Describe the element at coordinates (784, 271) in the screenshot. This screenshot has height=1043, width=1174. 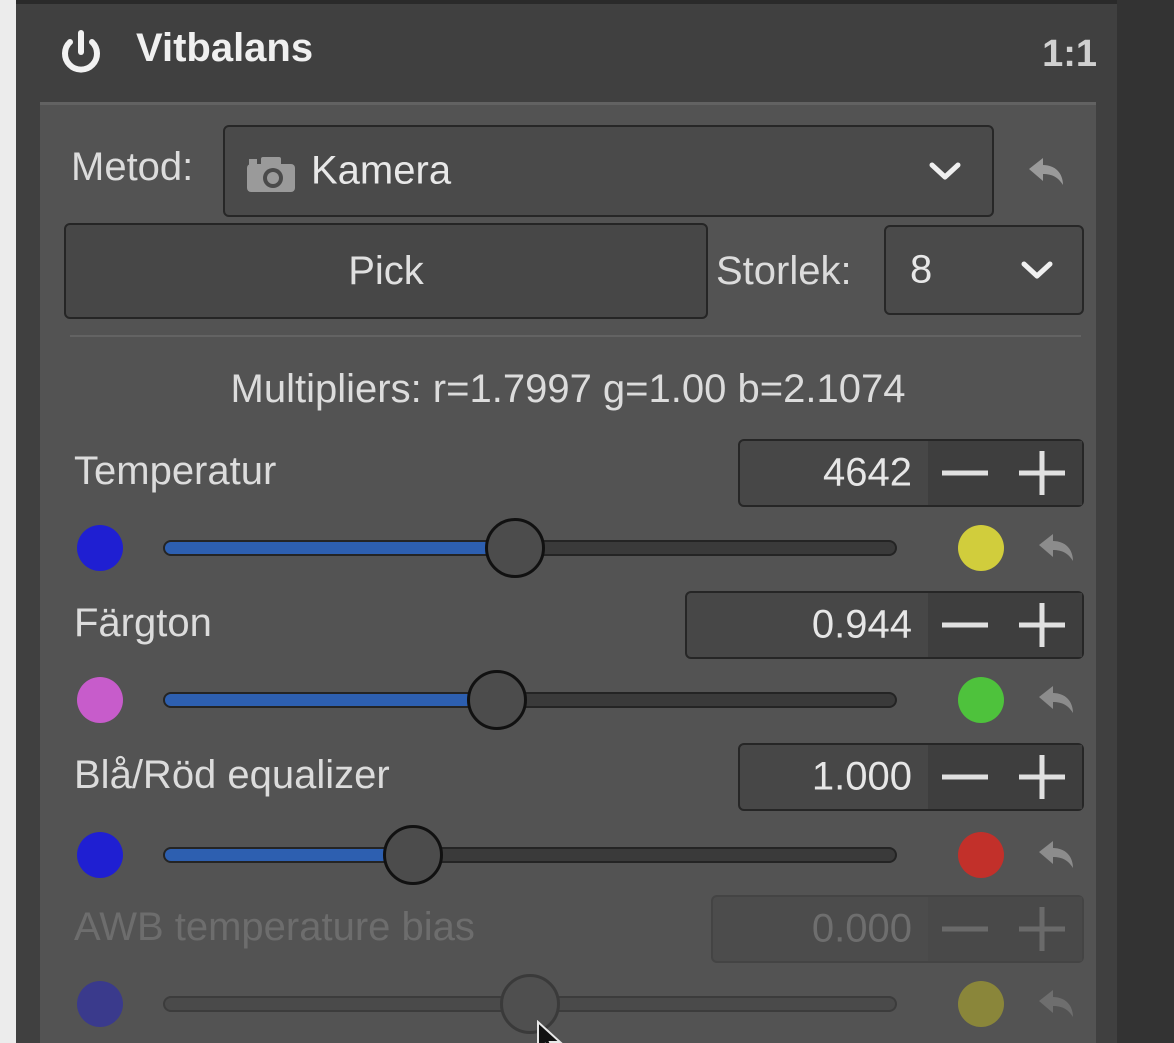
I see `size-label: Storlek:` at that location.